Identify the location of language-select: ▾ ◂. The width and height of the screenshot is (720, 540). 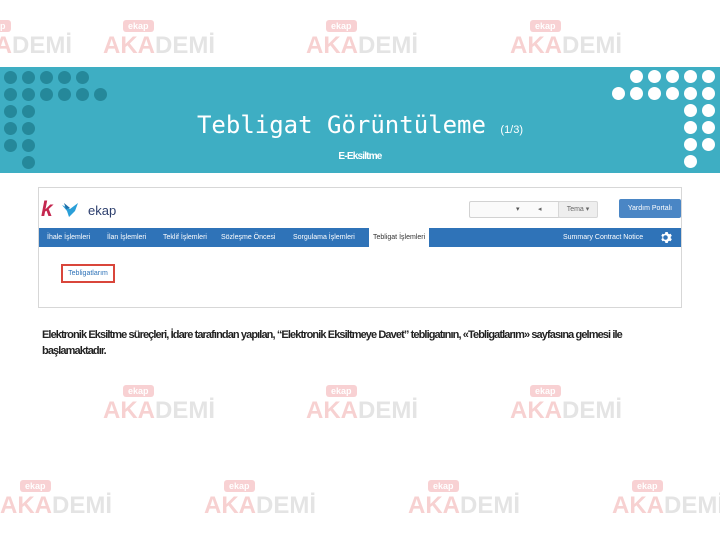
(516, 209).